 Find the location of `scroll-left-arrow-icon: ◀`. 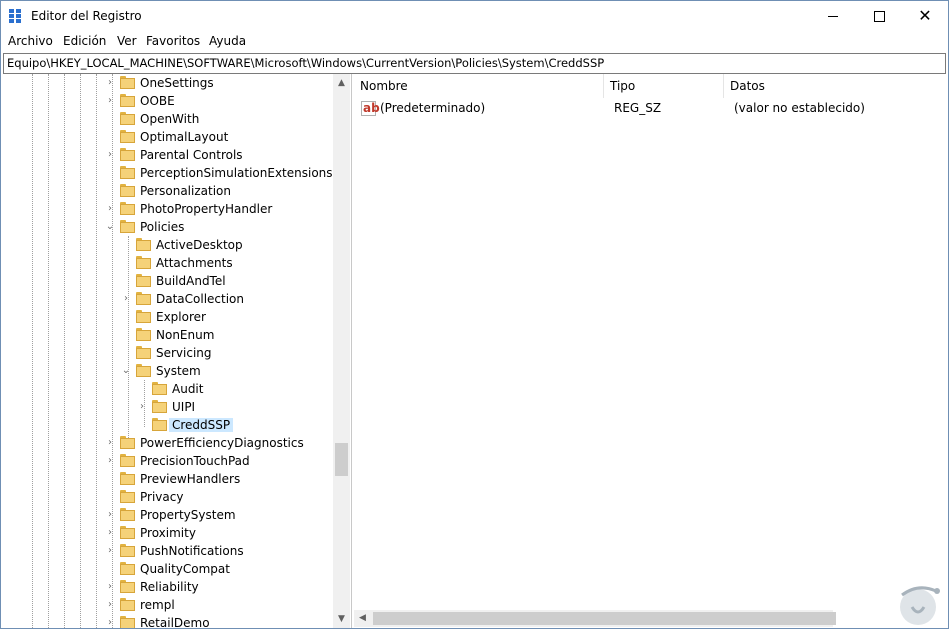

scroll-left-arrow-icon: ◀ is located at coordinates (362, 618).